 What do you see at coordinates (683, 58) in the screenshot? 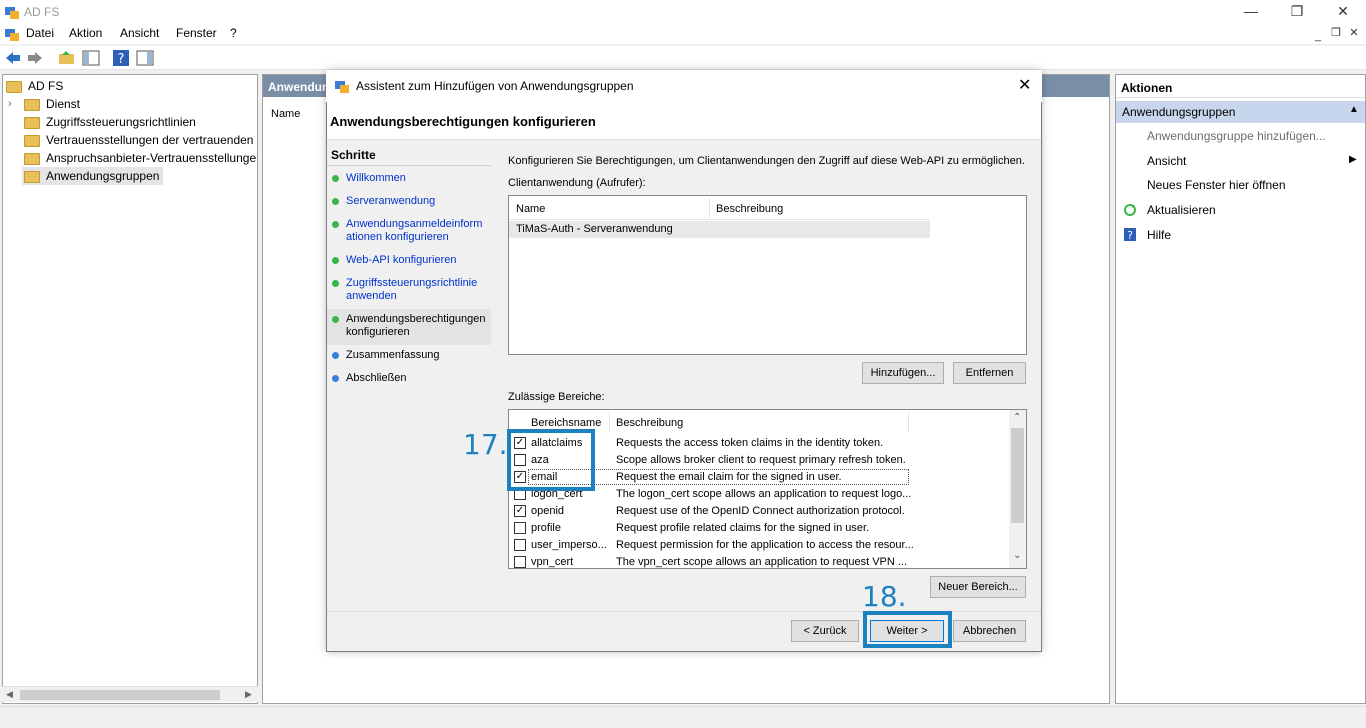
I see `toolbar: ?` at bounding box center [683, 58].